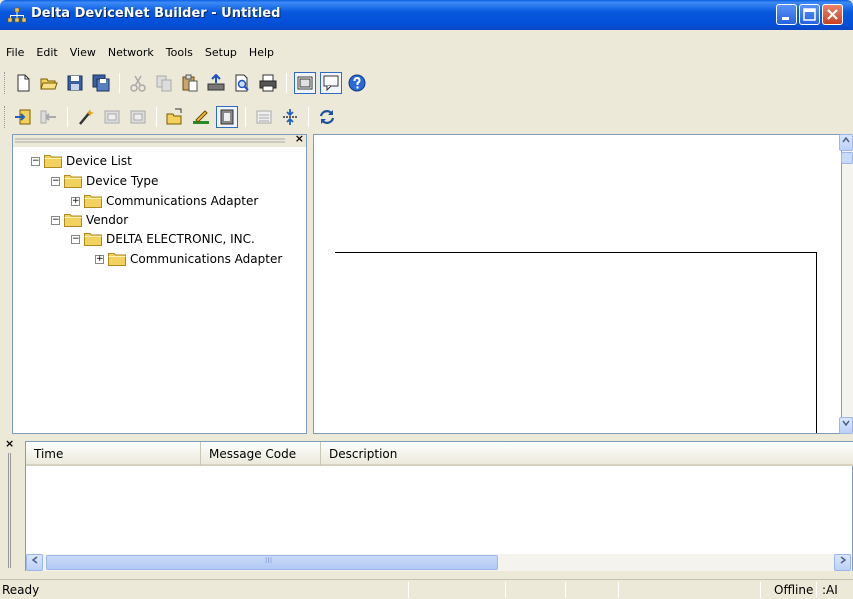 This screenshot has width=853, height=599. I want to click on config-button, so click(227, 117).